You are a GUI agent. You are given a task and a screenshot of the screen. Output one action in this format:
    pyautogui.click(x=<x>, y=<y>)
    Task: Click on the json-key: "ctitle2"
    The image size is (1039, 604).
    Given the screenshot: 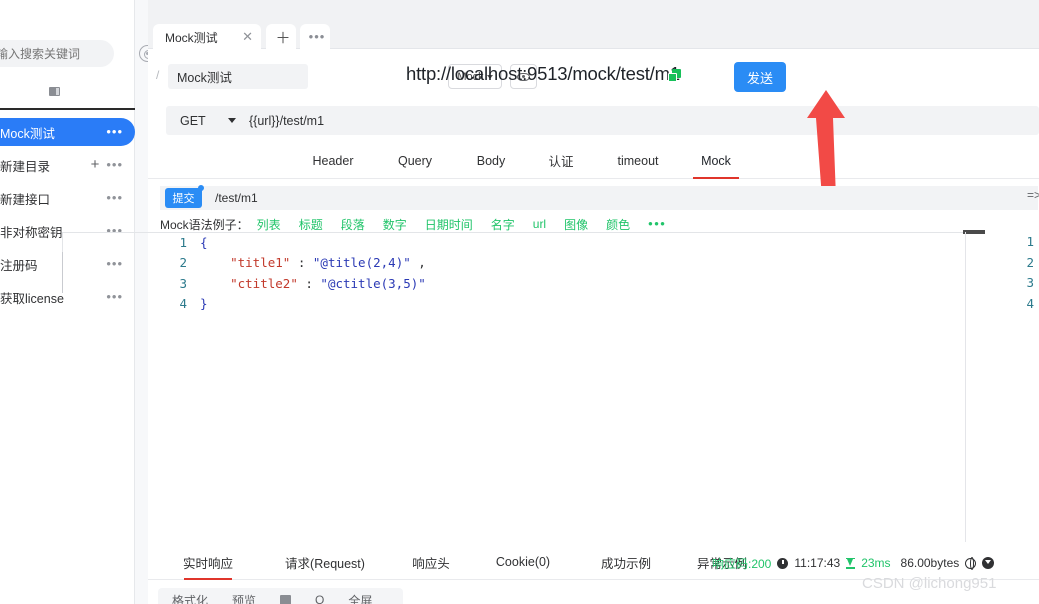 What is the action you would take?
    pyautogui.click(x=264, y=283)
    